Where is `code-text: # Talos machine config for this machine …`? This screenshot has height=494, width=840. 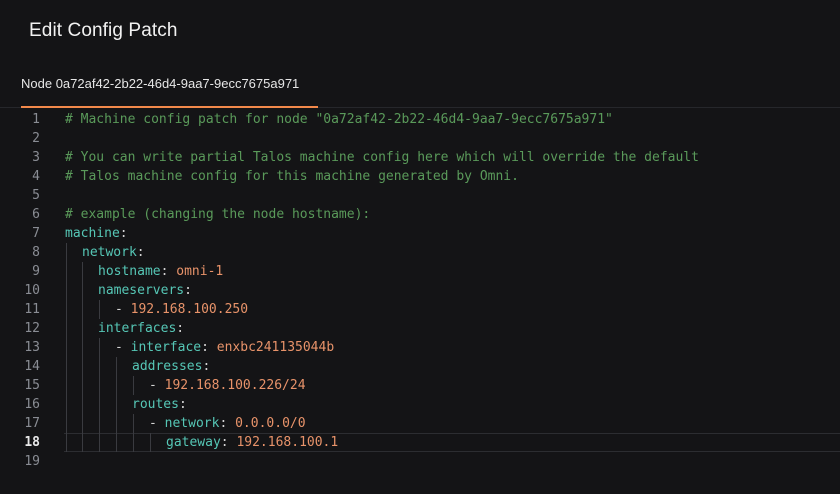
code-text: # Talos machine config for this machine … is located at coordinates (292, 176).